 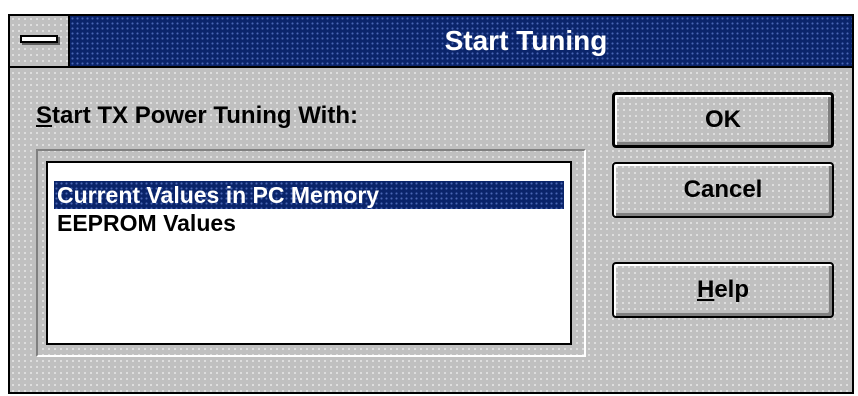 I want to click on cancel-button: Cancel, so click(x=723, y=190).